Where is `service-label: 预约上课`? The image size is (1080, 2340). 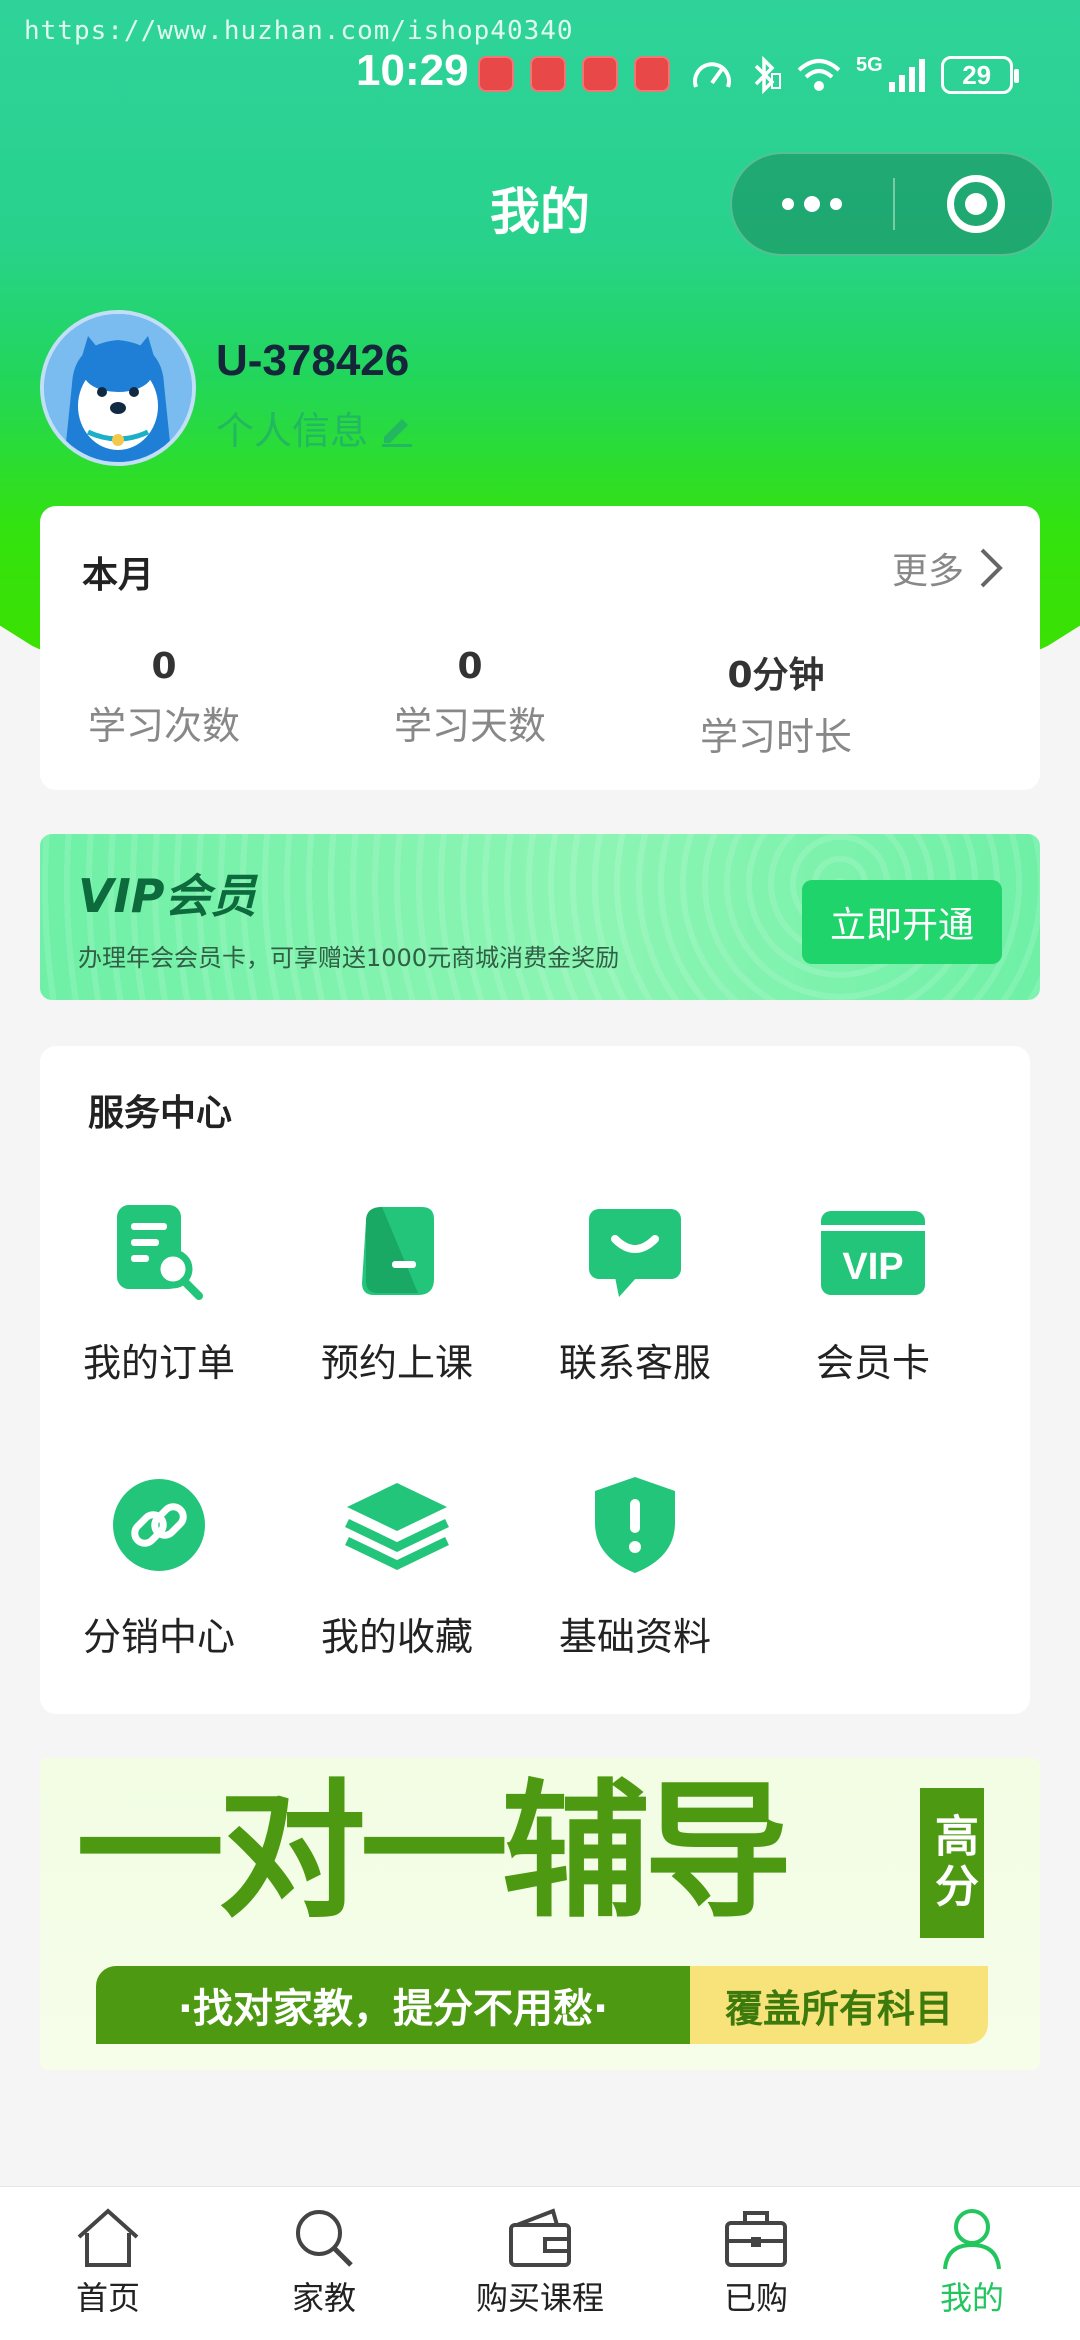 service-label: 预约上课 is located at coordinates (396, 1363).